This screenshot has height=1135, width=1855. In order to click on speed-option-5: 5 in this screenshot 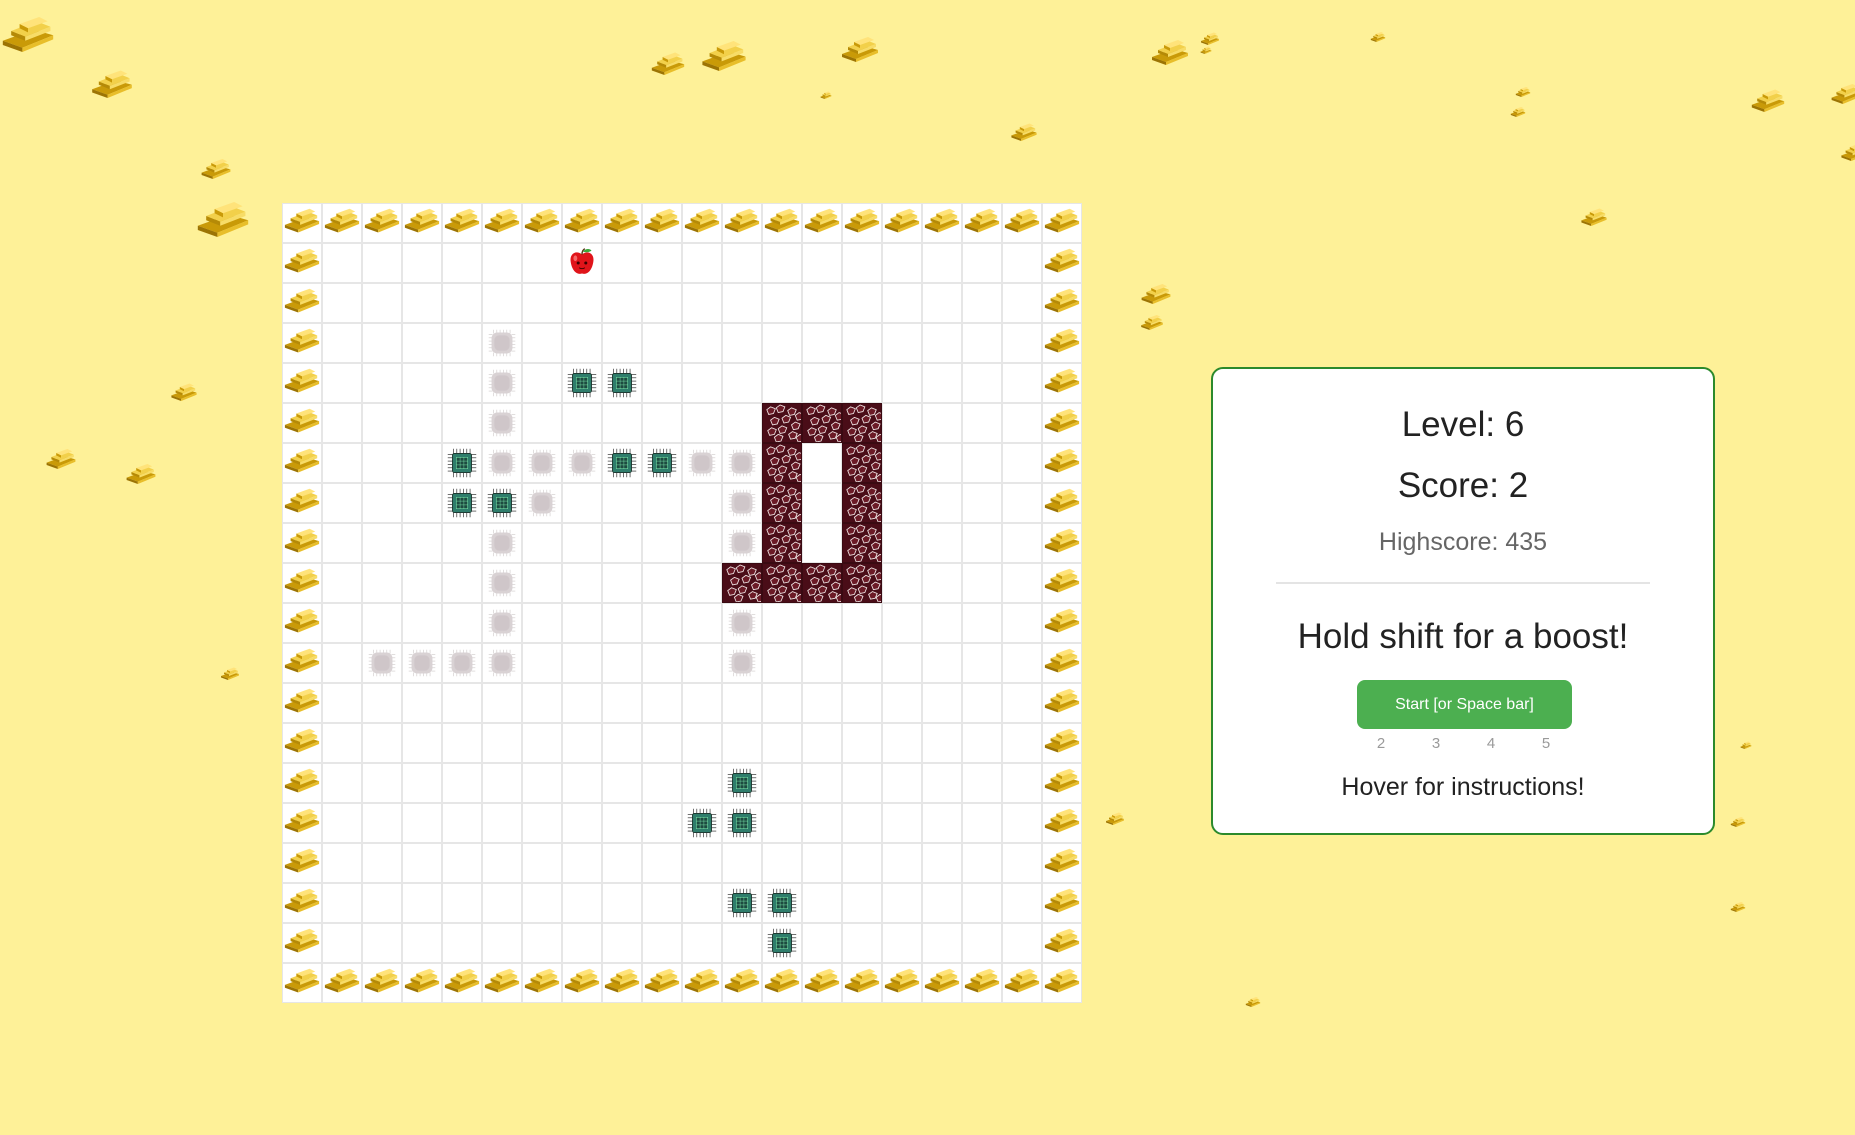, I will do `click(1546, 743)`.